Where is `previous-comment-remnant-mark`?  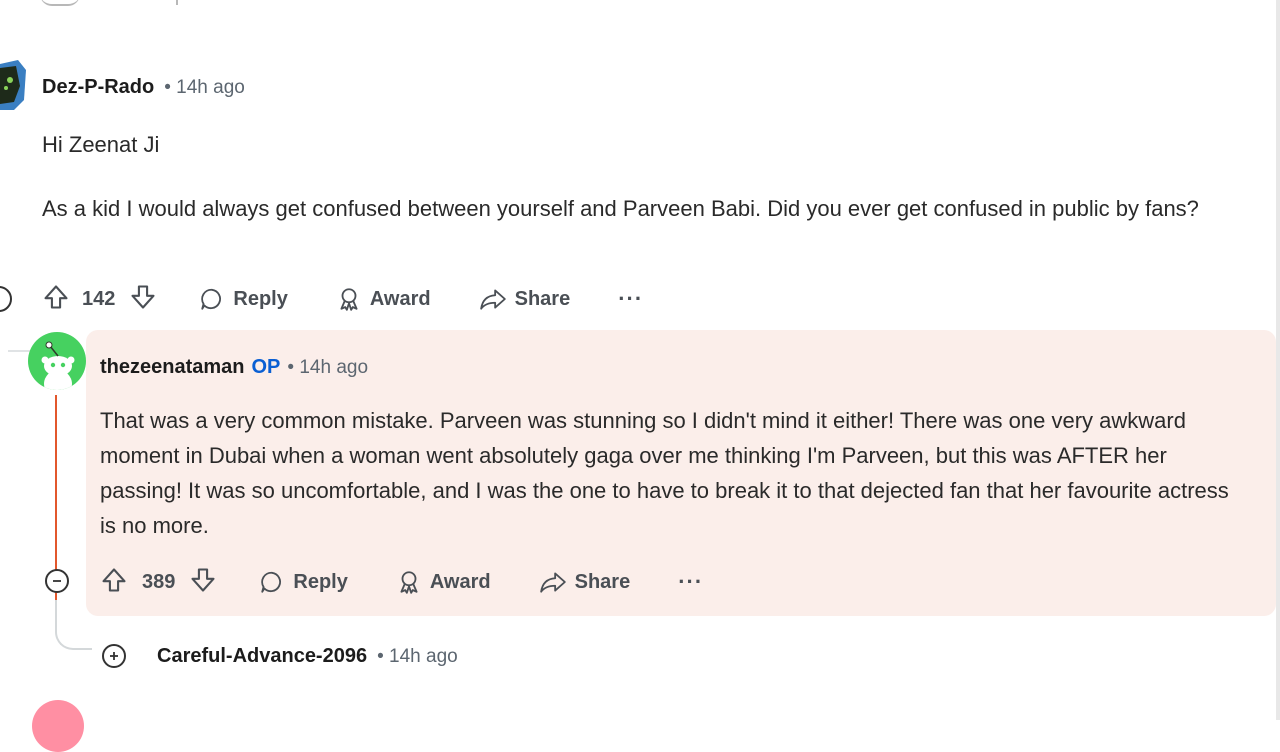 previous-comment-remnant-mark is located at coordinates (177, 2).